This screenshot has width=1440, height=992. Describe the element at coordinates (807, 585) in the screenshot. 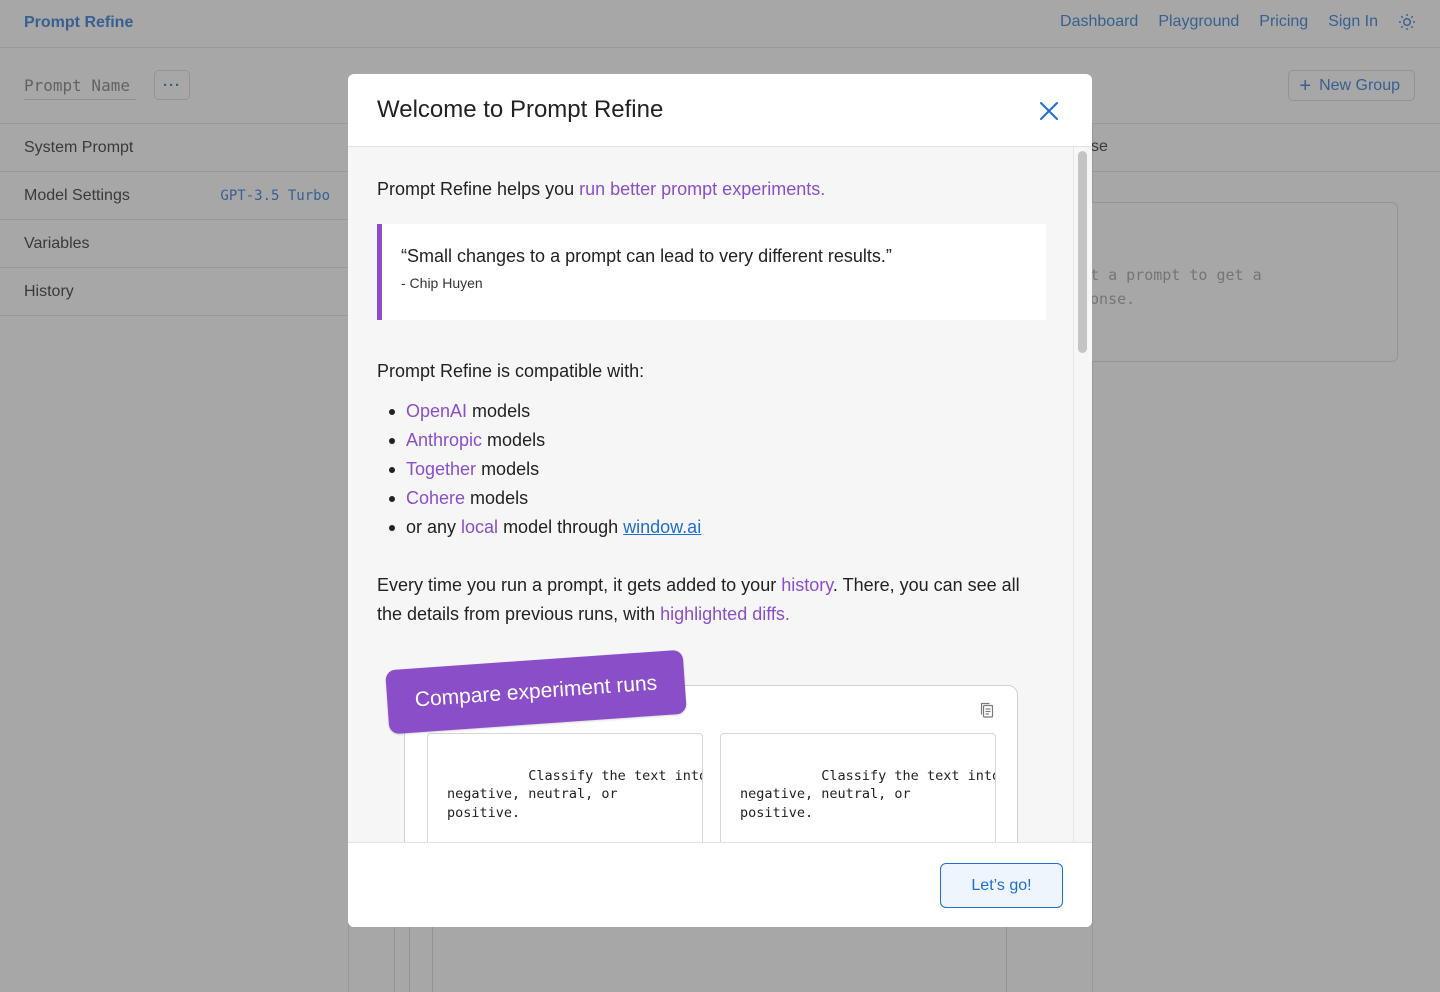

I see `history-link: history` at that location.